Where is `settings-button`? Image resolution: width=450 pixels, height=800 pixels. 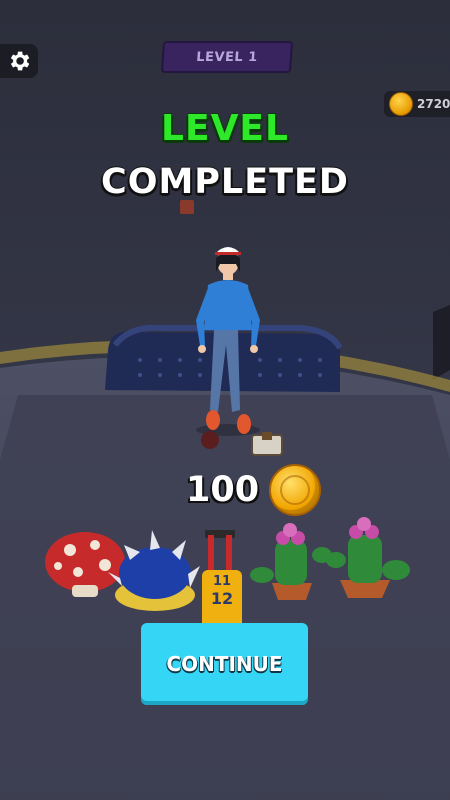
settings-button is located at coordinates (19, 61).